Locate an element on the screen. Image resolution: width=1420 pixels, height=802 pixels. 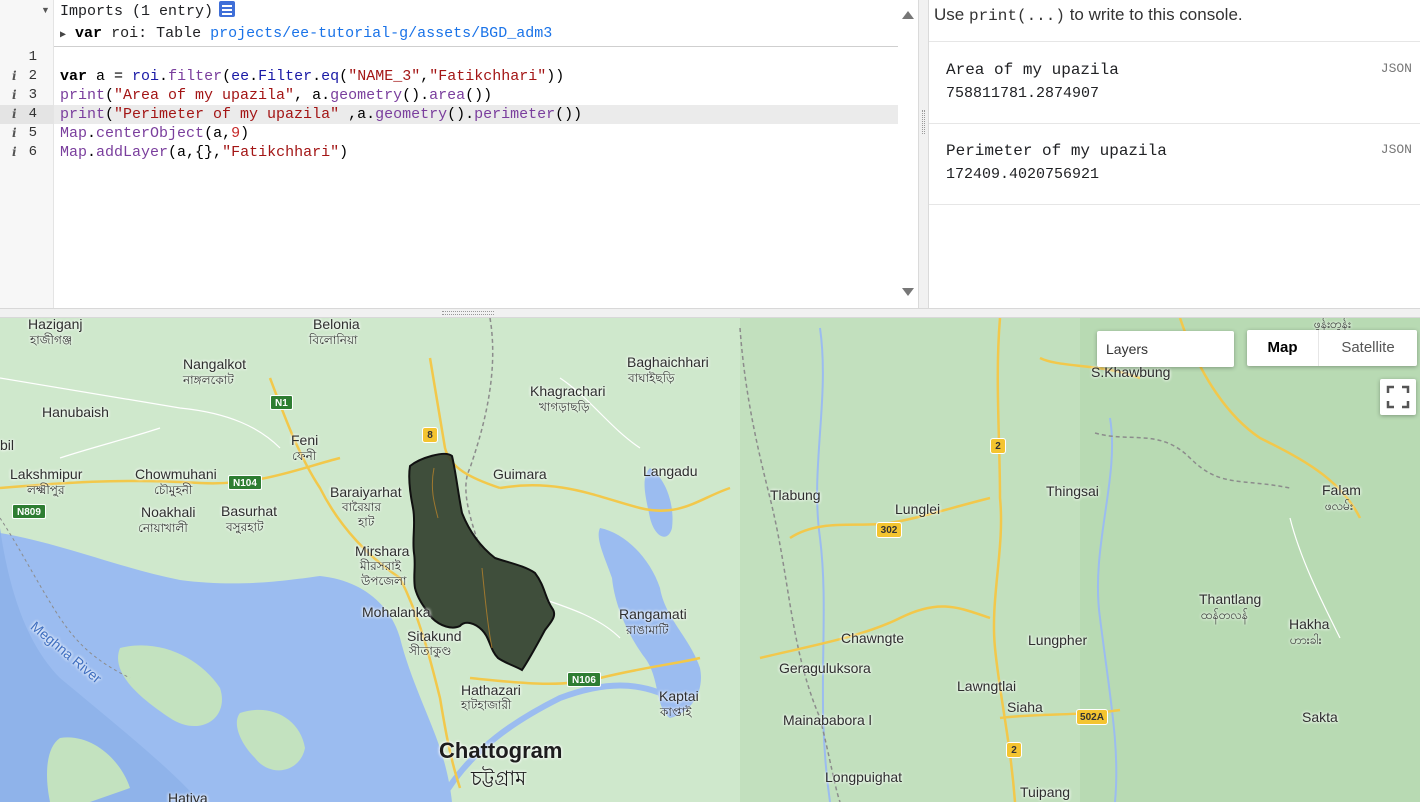
place-label: বসুরহাট is located at coordinates (245, 527).